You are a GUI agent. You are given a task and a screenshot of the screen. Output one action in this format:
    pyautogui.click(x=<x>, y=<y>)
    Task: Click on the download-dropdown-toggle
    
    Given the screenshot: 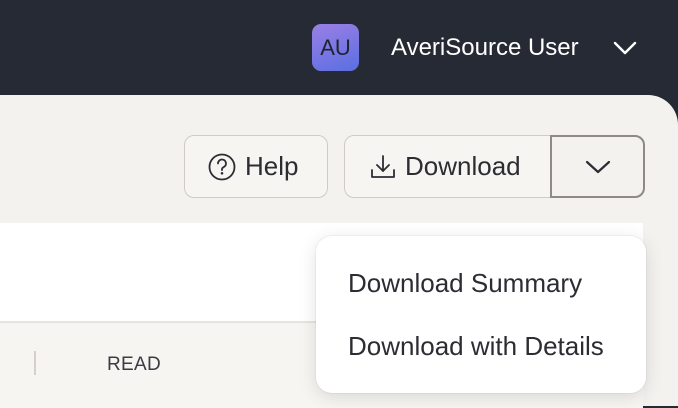 What is the action you would take?
    pyautogui.click(x=597, y=166)
    